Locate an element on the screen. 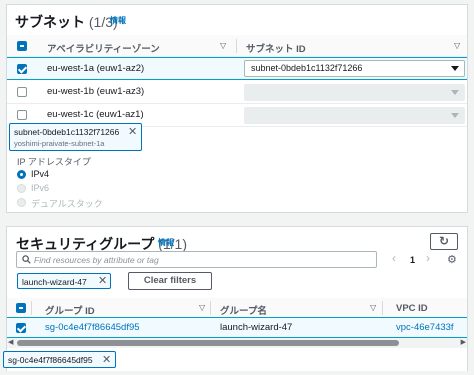 The width and height of the screenshot is (474, 375). search-placeholder: Find resources by attribute or tag is located at coordinates (96, 260).